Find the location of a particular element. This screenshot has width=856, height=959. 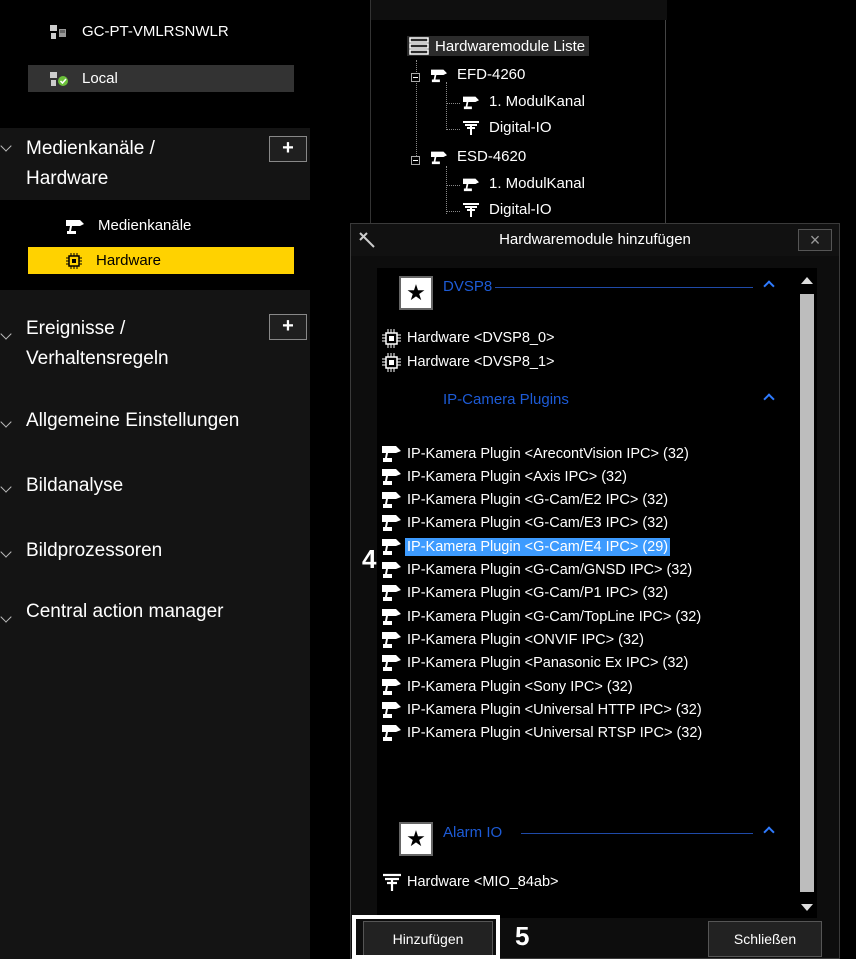

add-media-button: + is located at coordinates (288, 149).